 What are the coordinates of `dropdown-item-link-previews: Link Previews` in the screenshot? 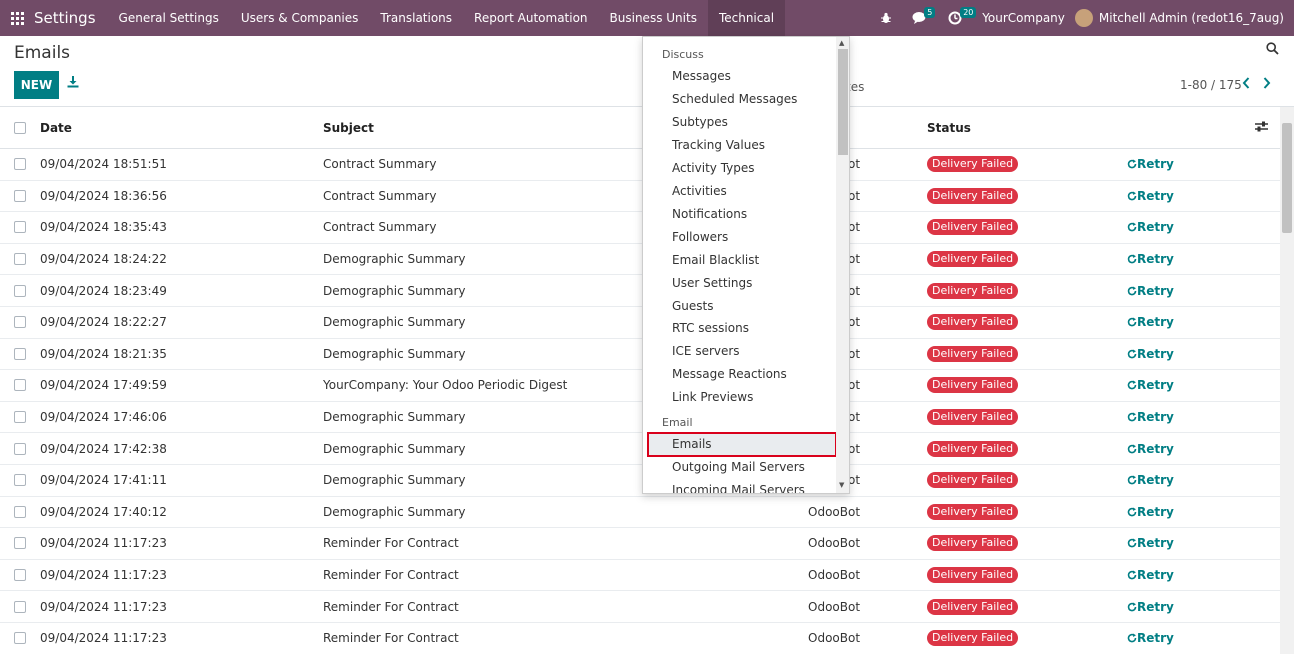 It's located at (712, 397).